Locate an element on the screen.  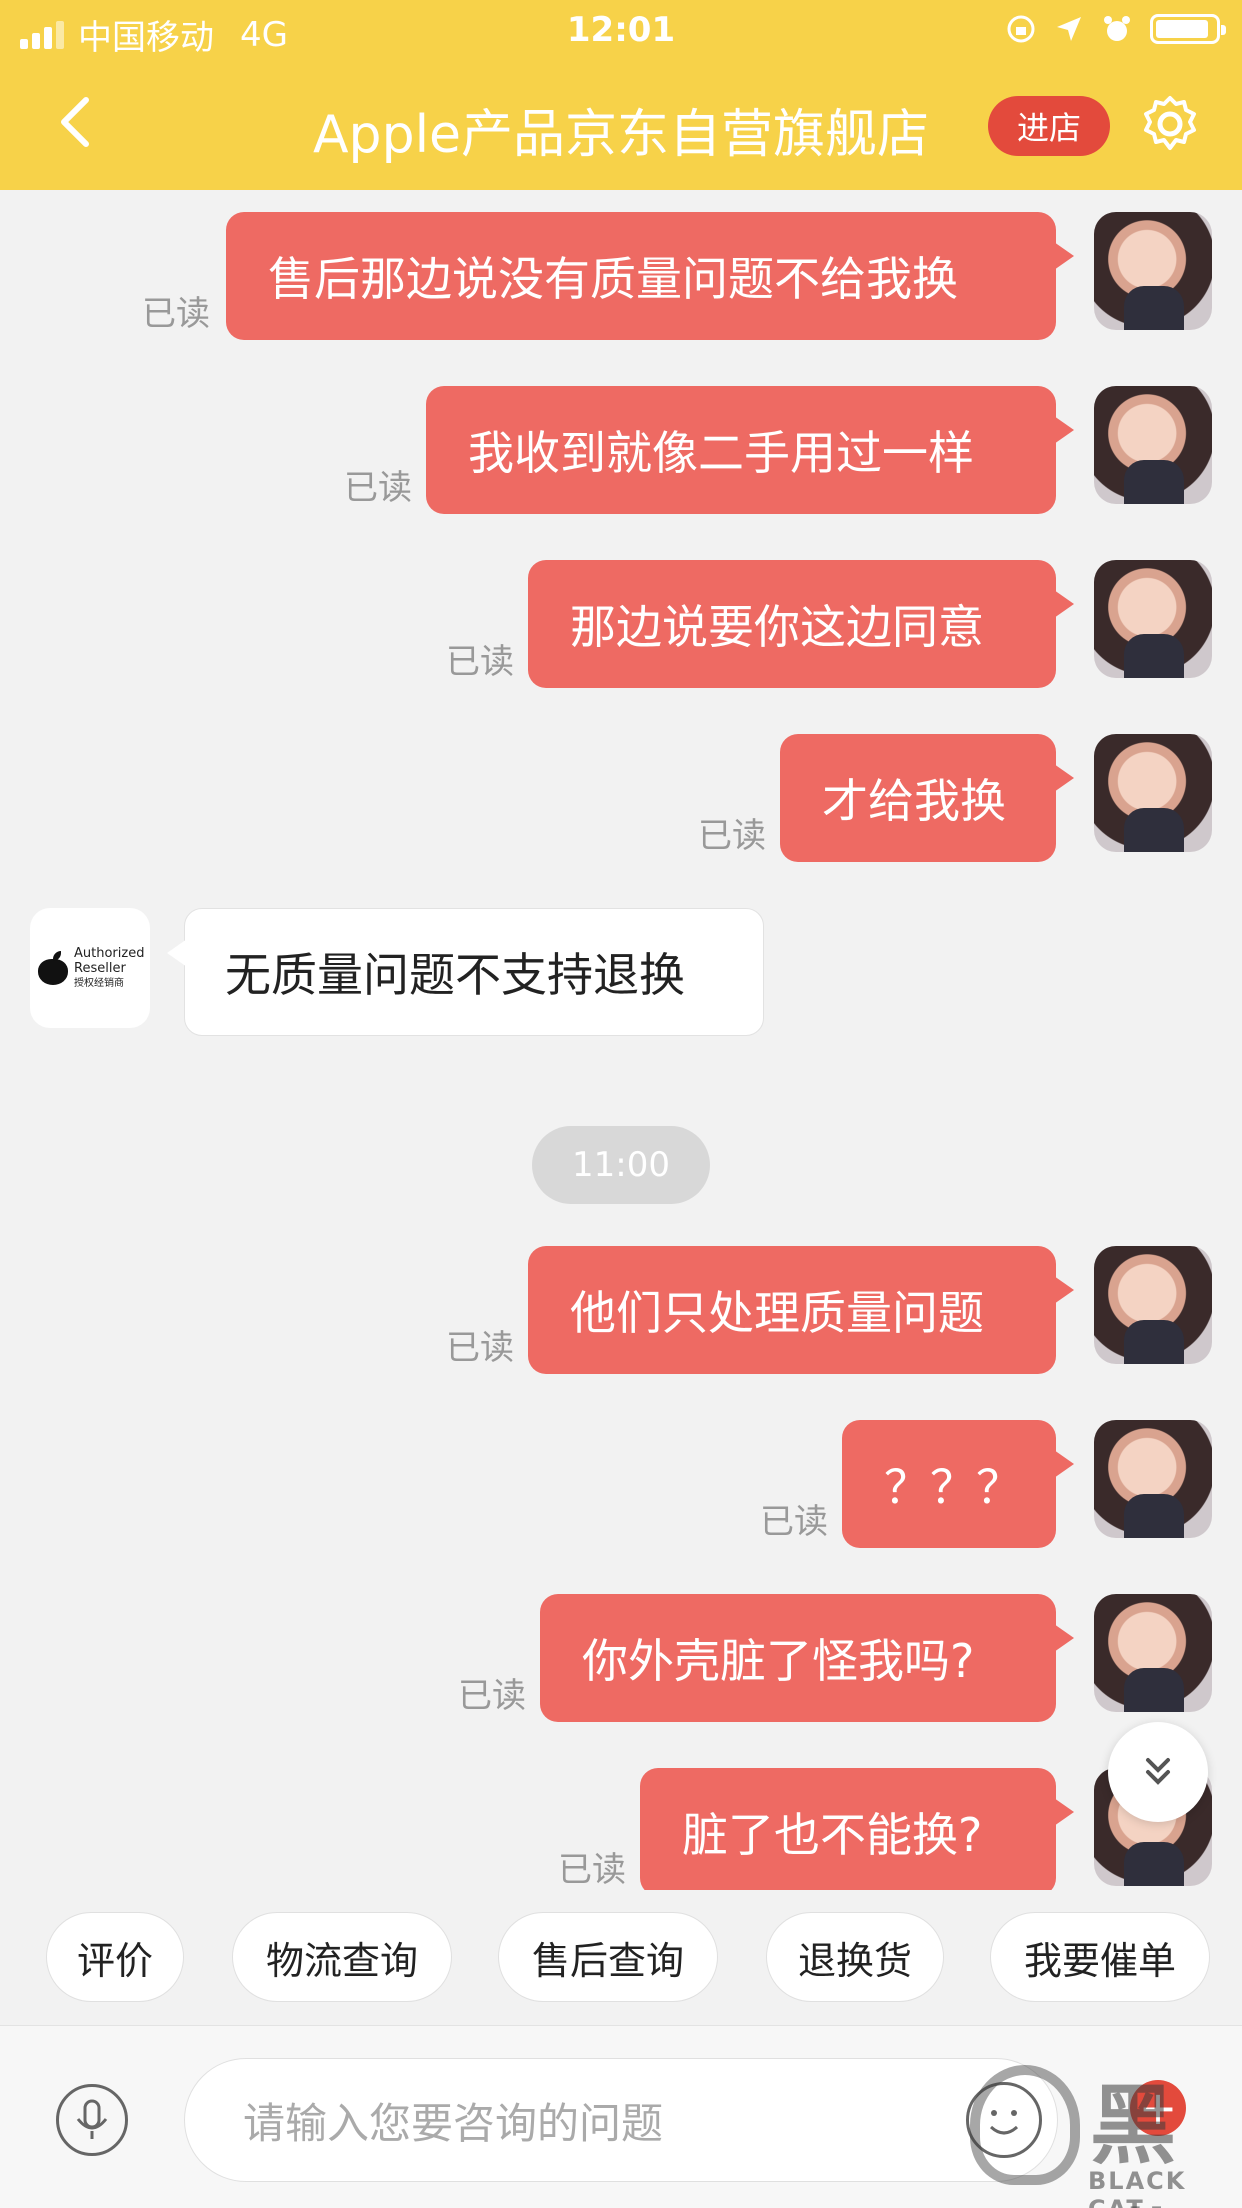
message-bubble: 你外壳脏了怪我吗? is located at coordinates (807, 1658).